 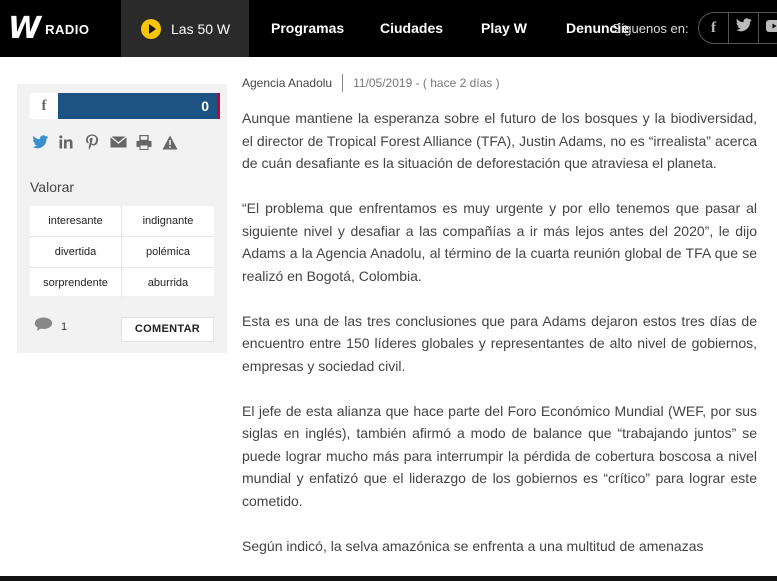 I want to click on play-icon, so click(x=151, y=28).